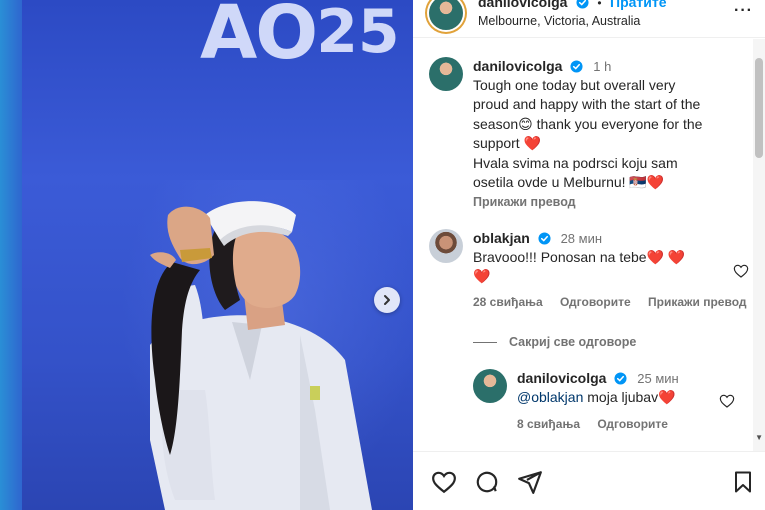  Describe the element at coordinates (579, 267) in the screenshot. I see `comment-text: Bravooo!!! Ponosan na tebe❤️ ❤️ ❤️` at that location.